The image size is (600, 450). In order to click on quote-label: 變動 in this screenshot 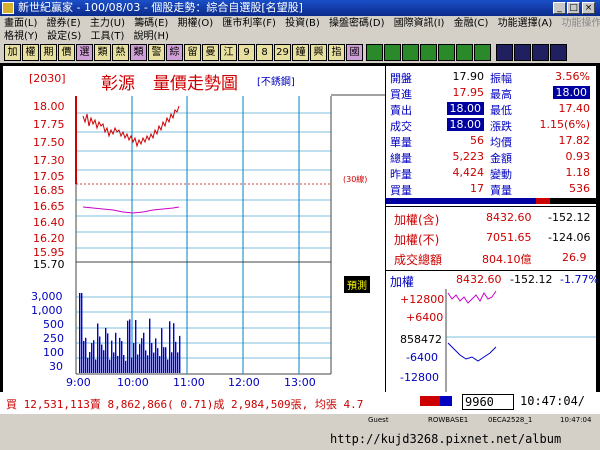, I will do `click(501, 174)`.